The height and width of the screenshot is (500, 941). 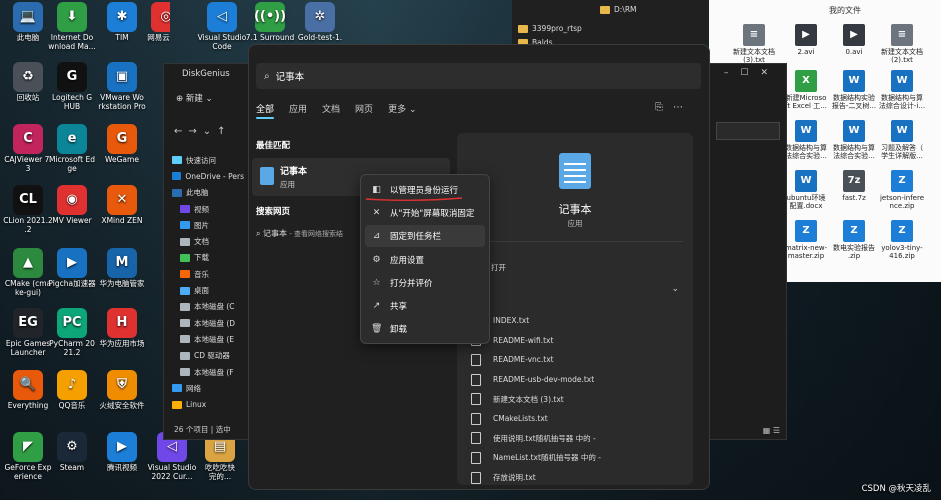 I want to click on desktop-shortcut: ◎网易云音乐, so click(x=155, y=22).